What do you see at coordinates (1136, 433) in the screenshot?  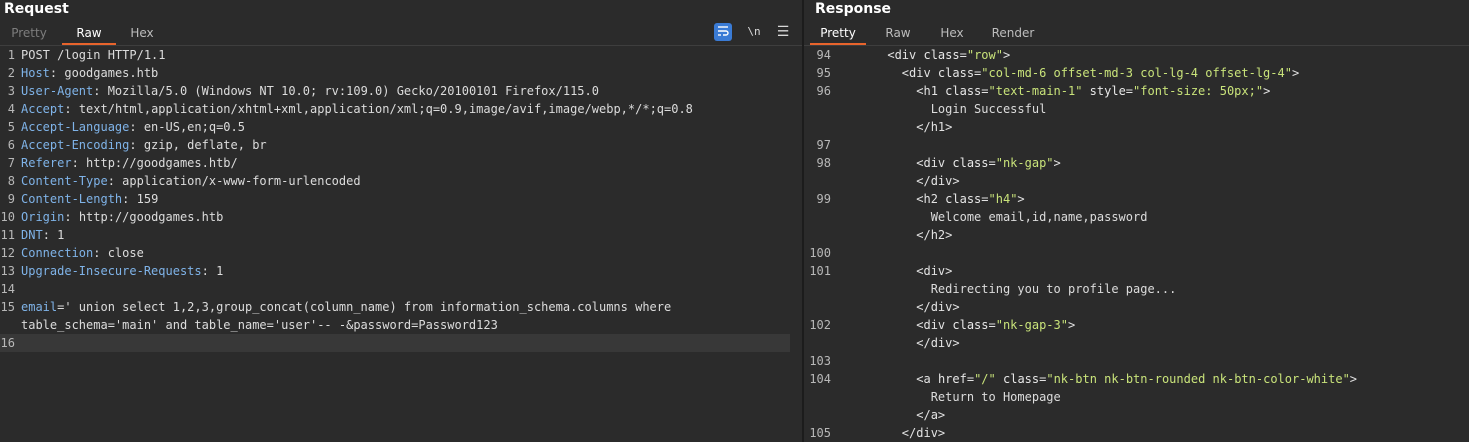 I see `code-line: 105 </div>` at bounding box center [1136, 433].